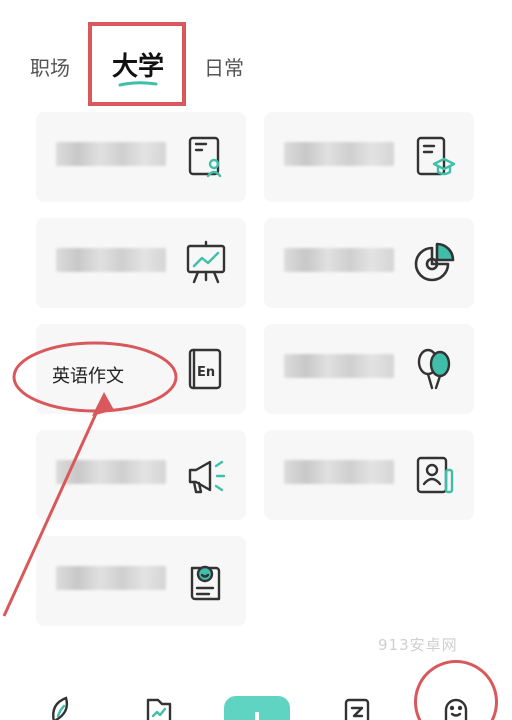 The image size is (512, 720). Describe the element at coordinates (61, 707) in the screenshot. I see `leaf-icon` at that location.